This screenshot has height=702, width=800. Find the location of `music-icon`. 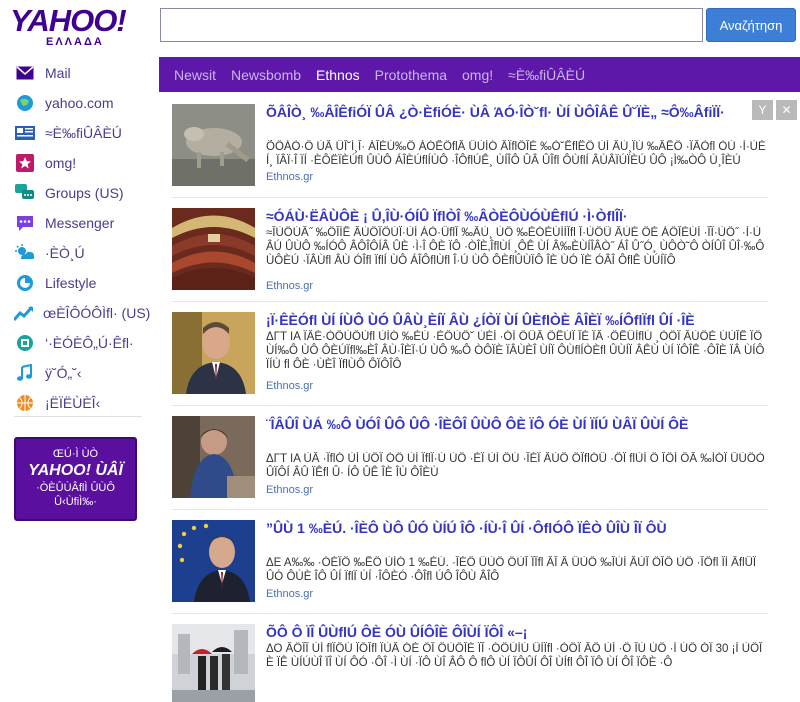

music-icon is located at coordinates (25, 373).